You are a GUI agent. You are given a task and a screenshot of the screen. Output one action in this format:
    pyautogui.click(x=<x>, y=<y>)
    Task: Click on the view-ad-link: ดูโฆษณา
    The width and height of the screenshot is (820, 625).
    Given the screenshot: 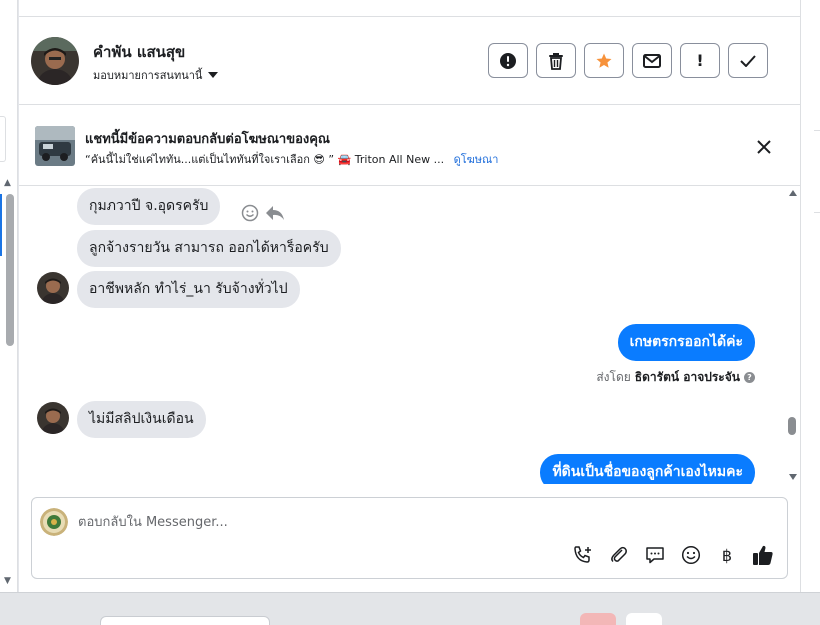 What is the action you would take?
    pyautogui.click(x=476, y=159)
    